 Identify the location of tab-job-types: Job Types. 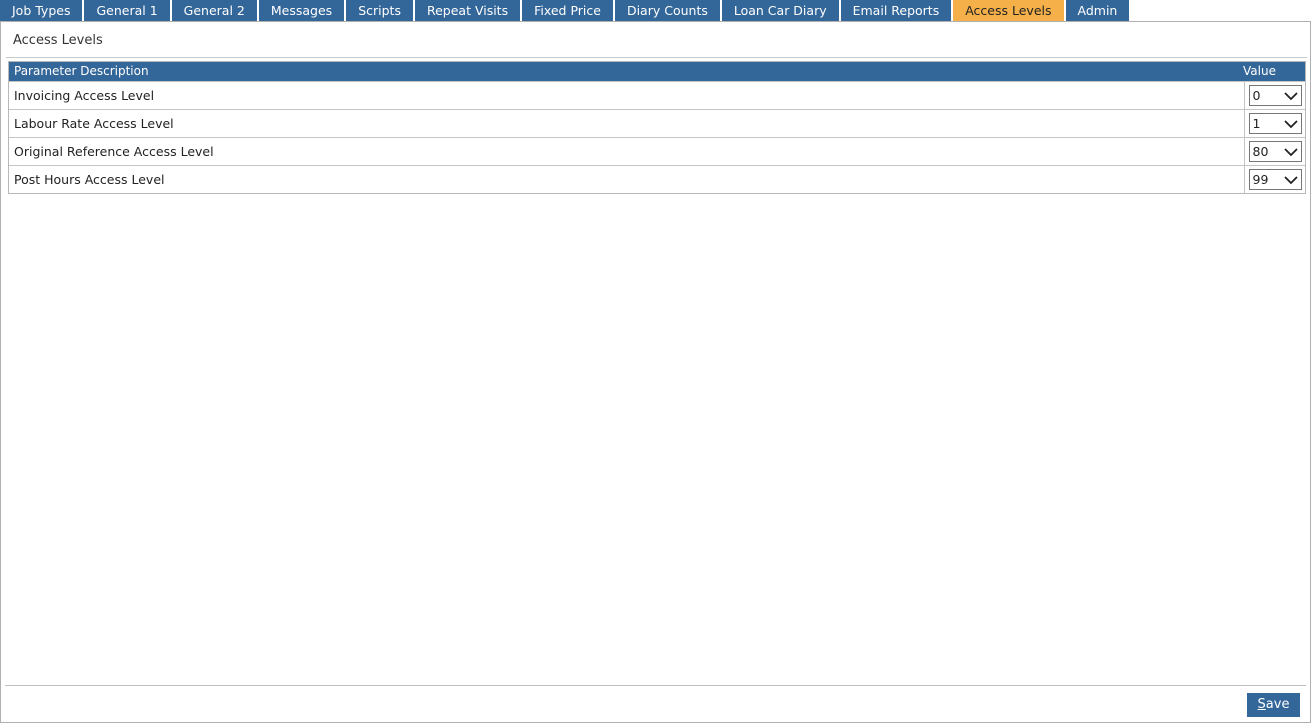
(41, 10).